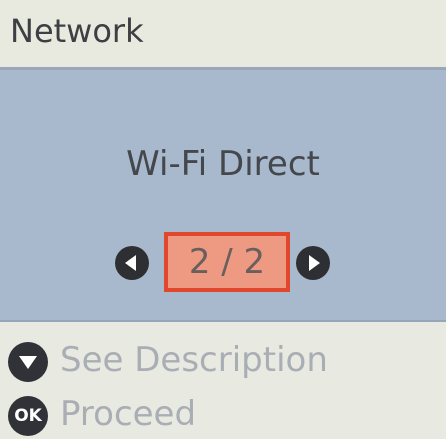 This screenshot has height=439, width=446. I want to click on ok-button-icon: OK, so click(28, 416).